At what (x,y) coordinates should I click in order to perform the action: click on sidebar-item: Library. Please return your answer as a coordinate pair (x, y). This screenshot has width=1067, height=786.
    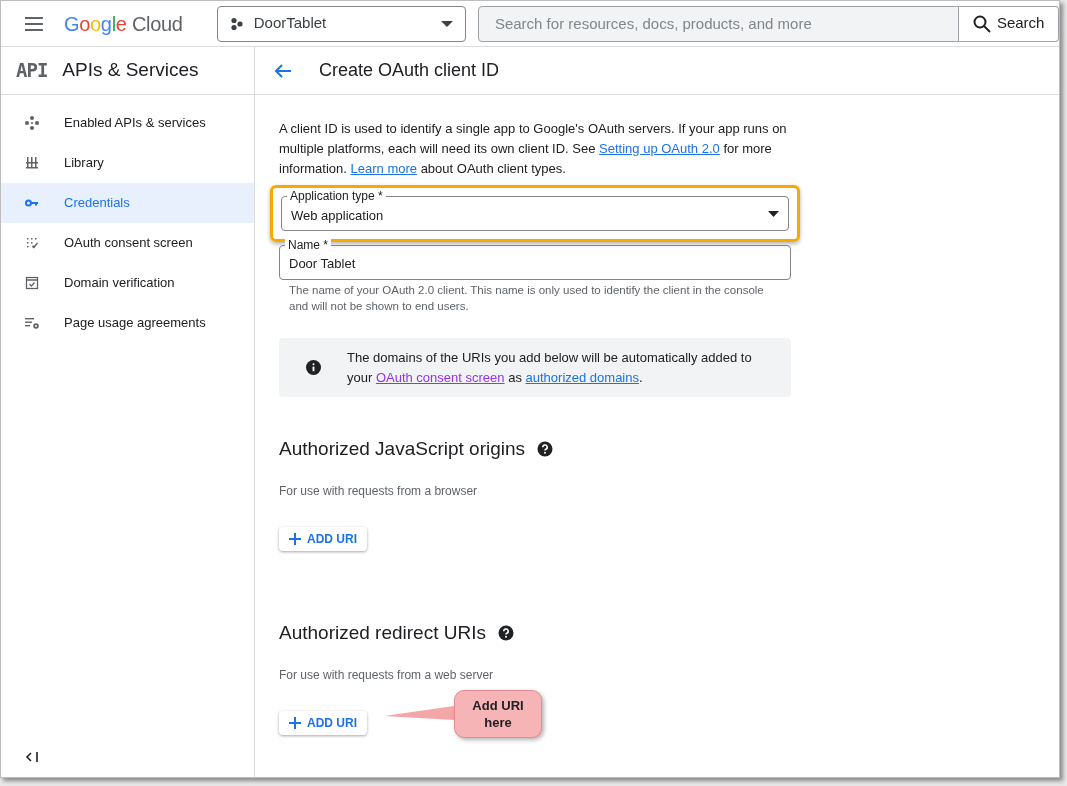
    Looking at the image, I should click on (127, 163).